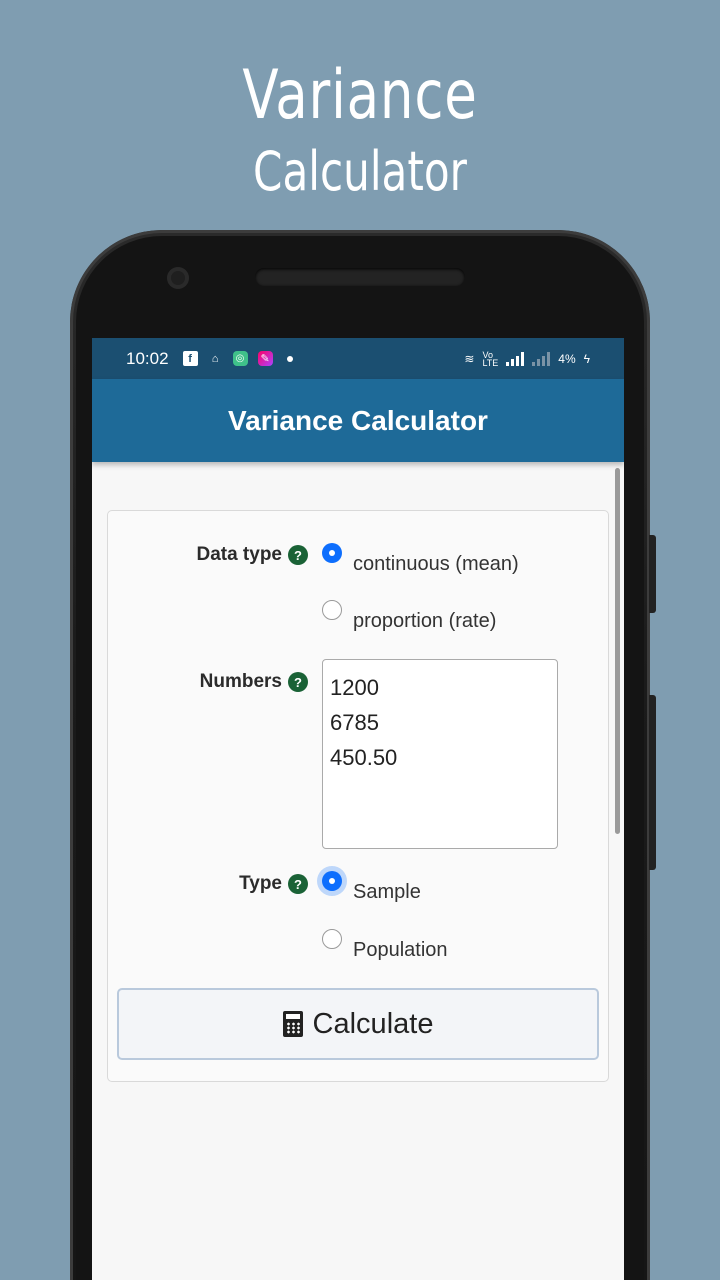  Describe the element at coordinates (440, 754) in the screenshot. I see `numbers-textarea: 1200 6785 450.50` at that location.